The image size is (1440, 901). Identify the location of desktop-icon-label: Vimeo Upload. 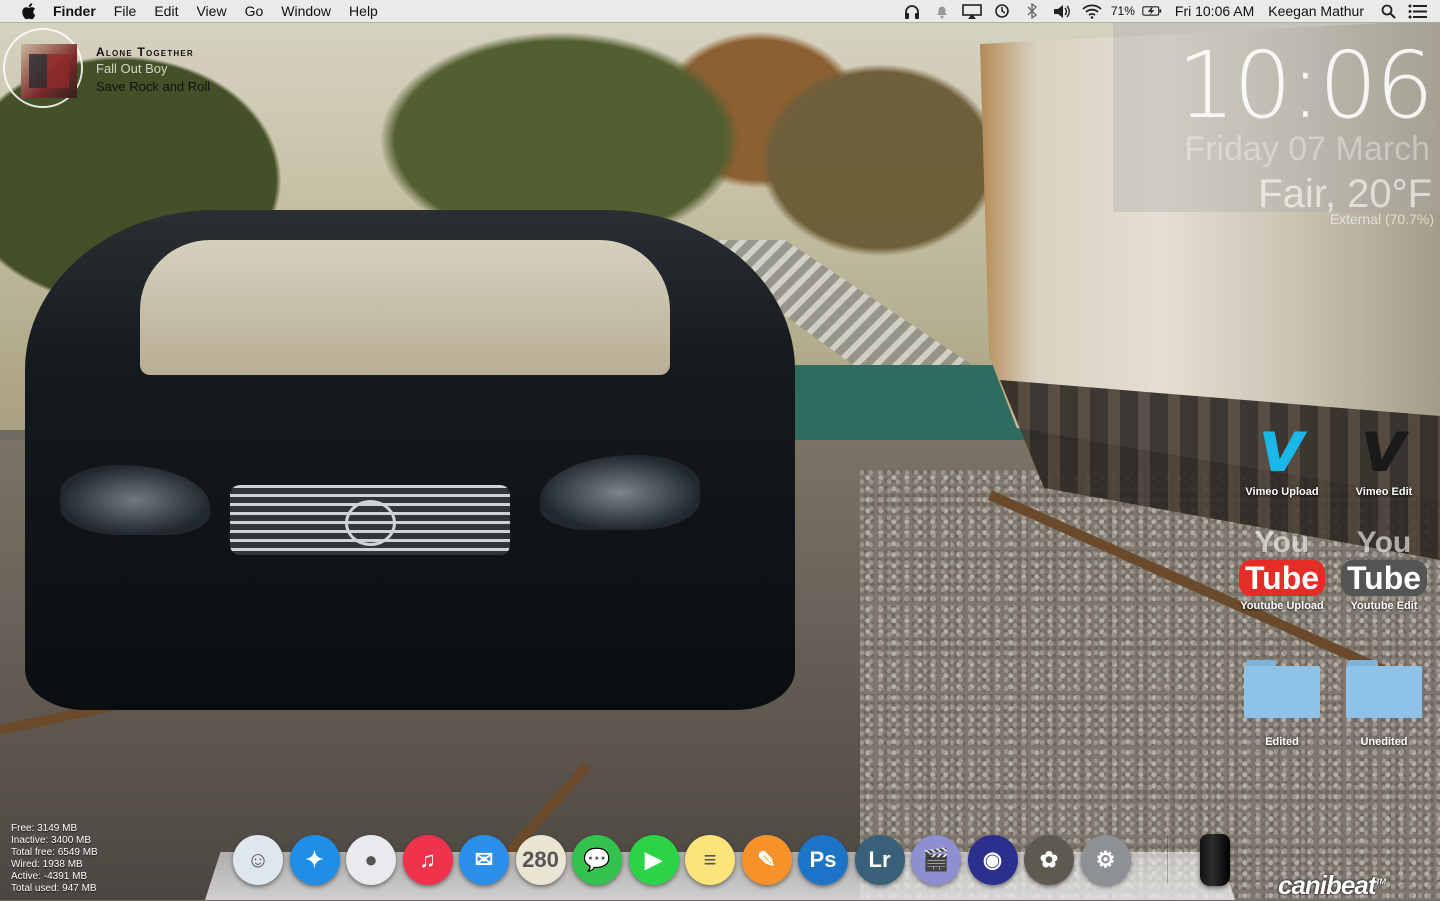
(1282, 492).